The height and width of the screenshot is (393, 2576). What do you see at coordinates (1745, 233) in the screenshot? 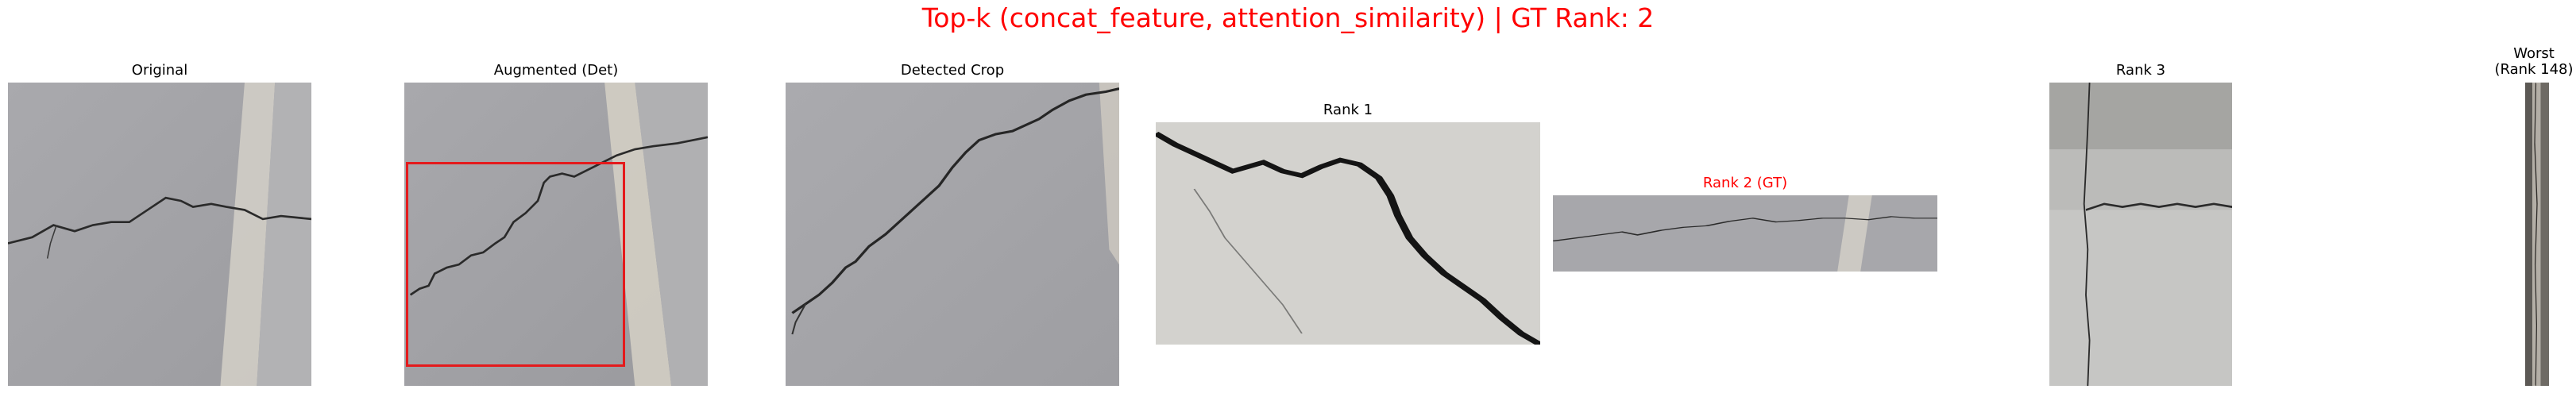
I see `rank-2-gt-image` at bounding box center [1745, 233].